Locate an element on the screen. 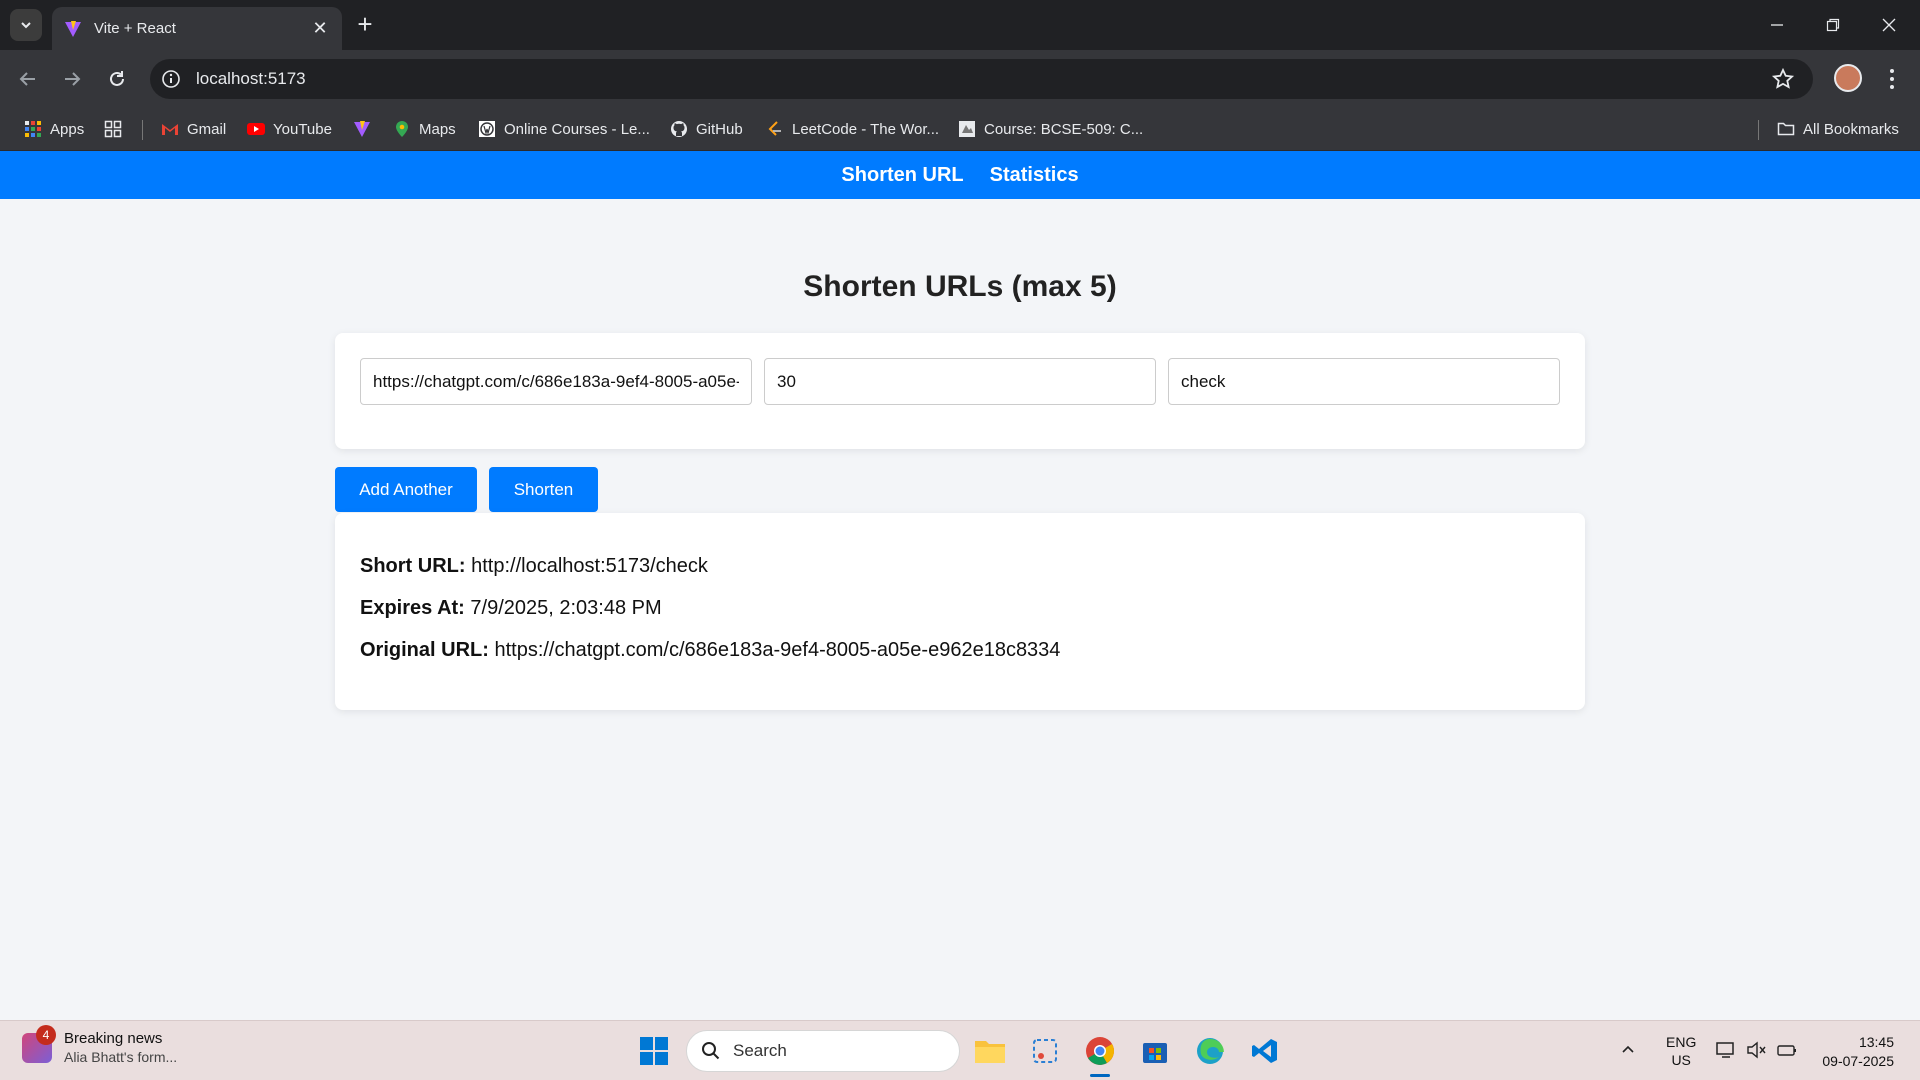 This screenshot has width=1920, height=1080. shorten-button: Shorten is located at coordinates (543, 489).